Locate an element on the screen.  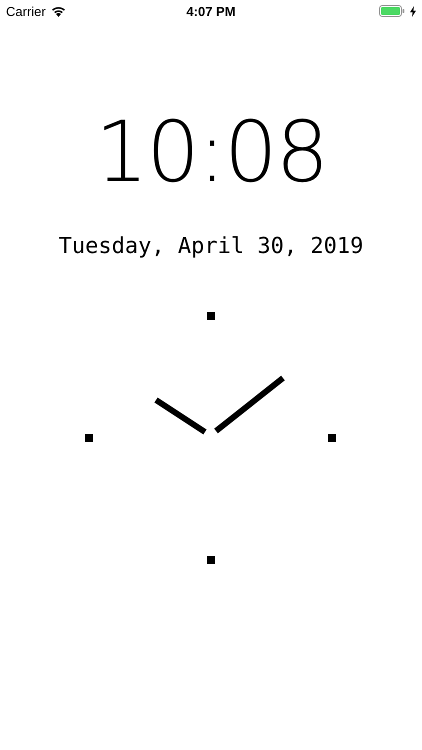
charging-bolt-icon is located at coordinates (413, 11).